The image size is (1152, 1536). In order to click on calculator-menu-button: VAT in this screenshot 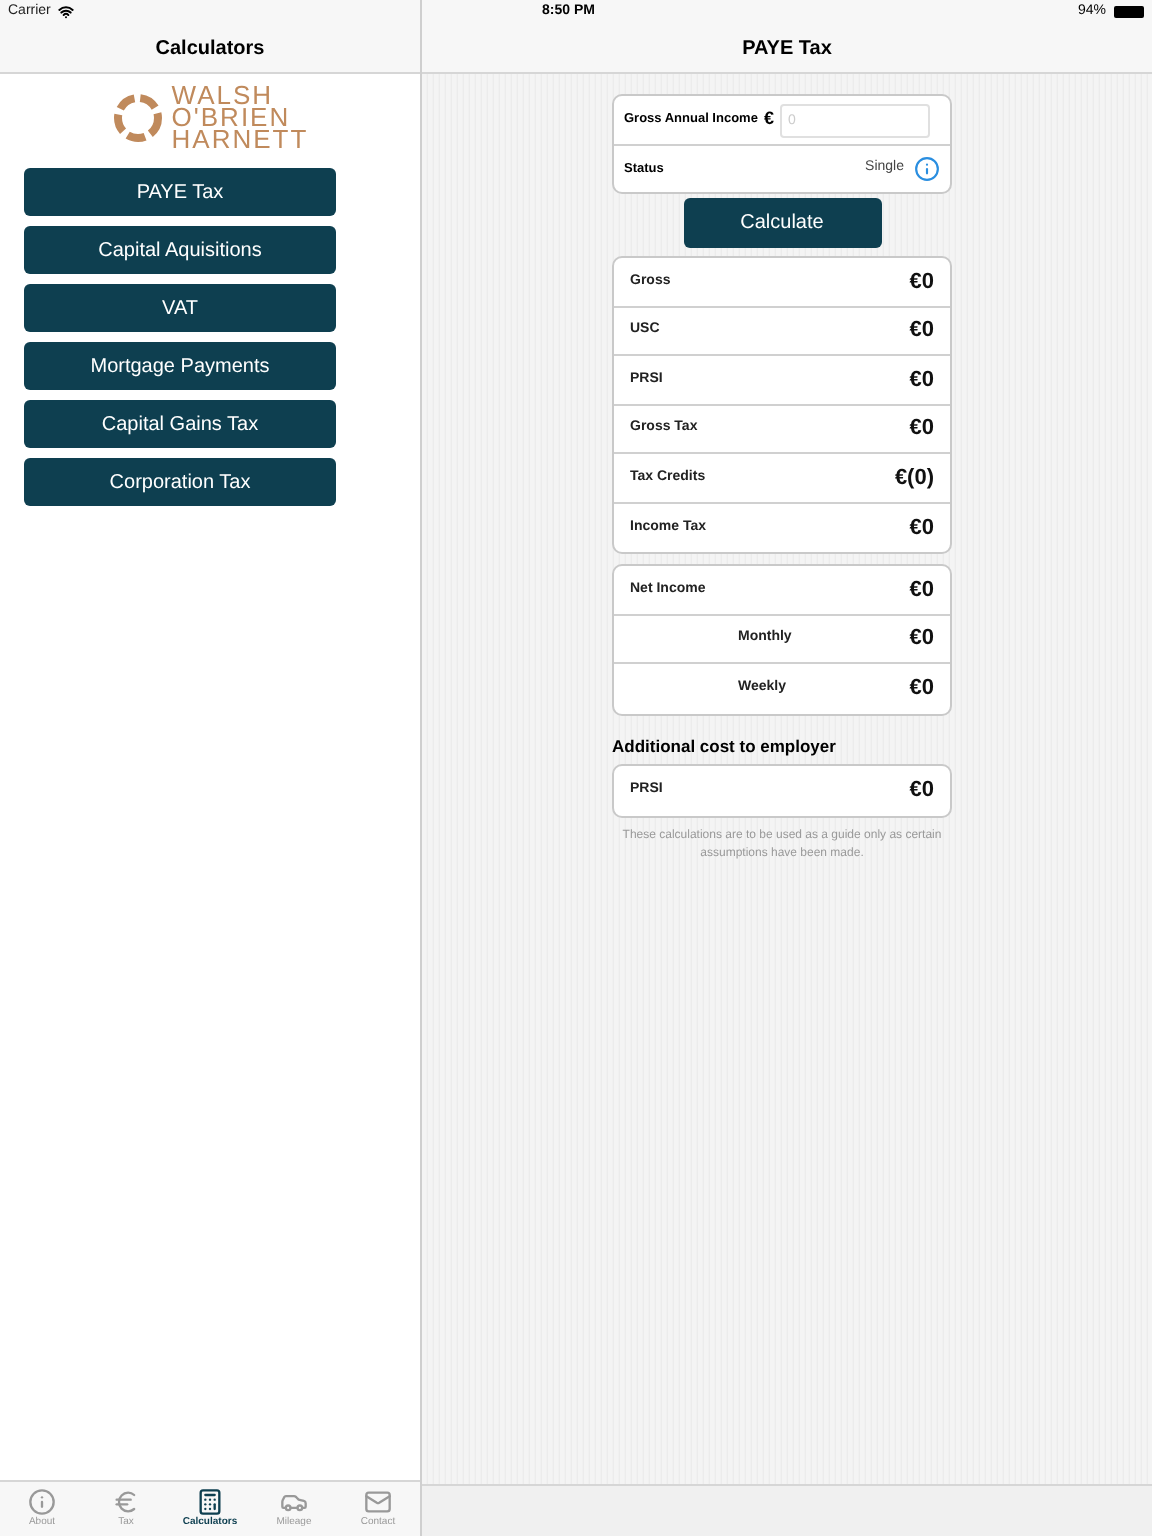, I will do `click(180, 308)`.